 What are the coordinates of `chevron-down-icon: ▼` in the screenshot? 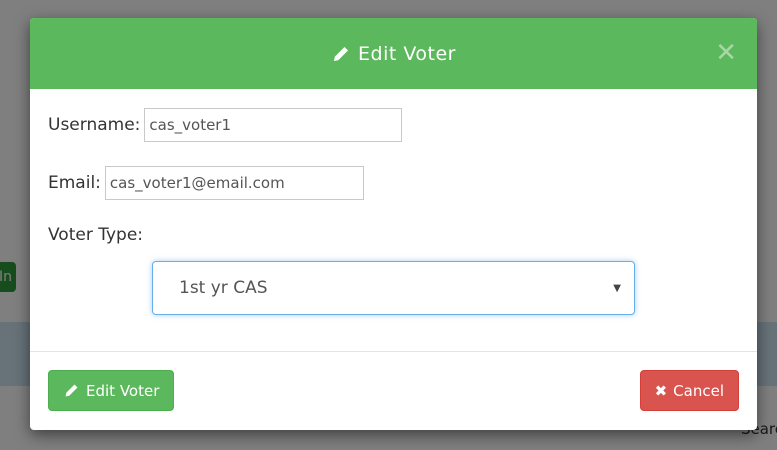 It's located at (617, 288).